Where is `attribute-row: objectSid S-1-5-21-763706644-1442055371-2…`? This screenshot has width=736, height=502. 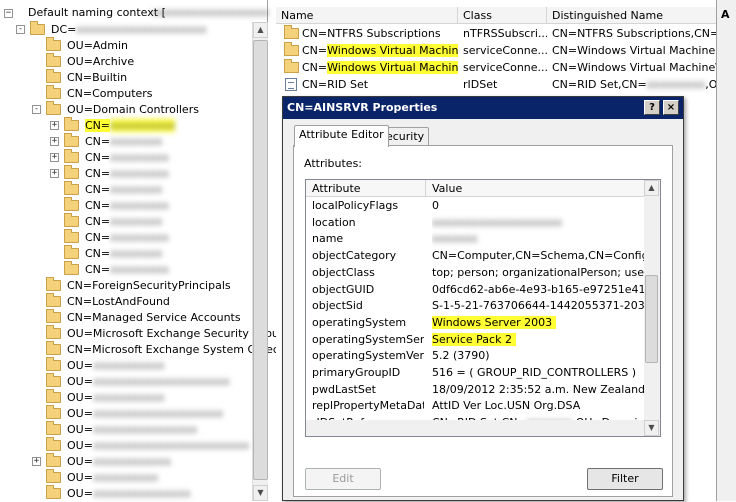 attribute-row: objectSid S-1-5-21-763706644-1442055371-2… is located at coordinates (475, 306).